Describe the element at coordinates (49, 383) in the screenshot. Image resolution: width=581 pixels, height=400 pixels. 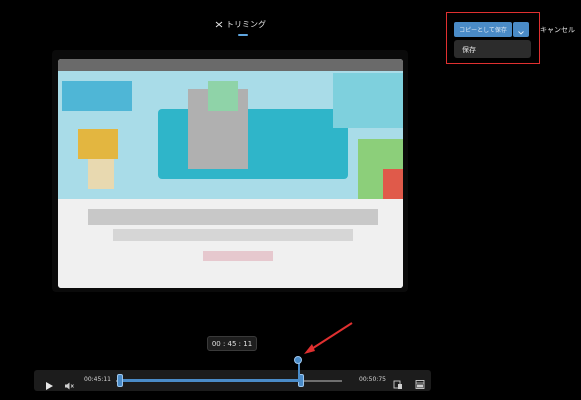
I see `play-icon` at that location.